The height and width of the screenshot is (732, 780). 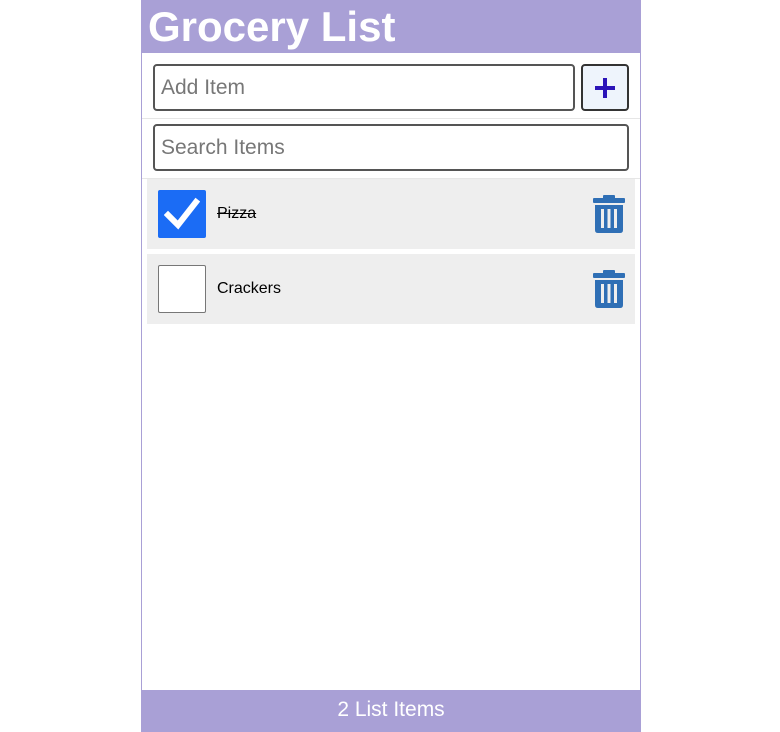 I want to click on add-item-input, so click(x=364, y=87).